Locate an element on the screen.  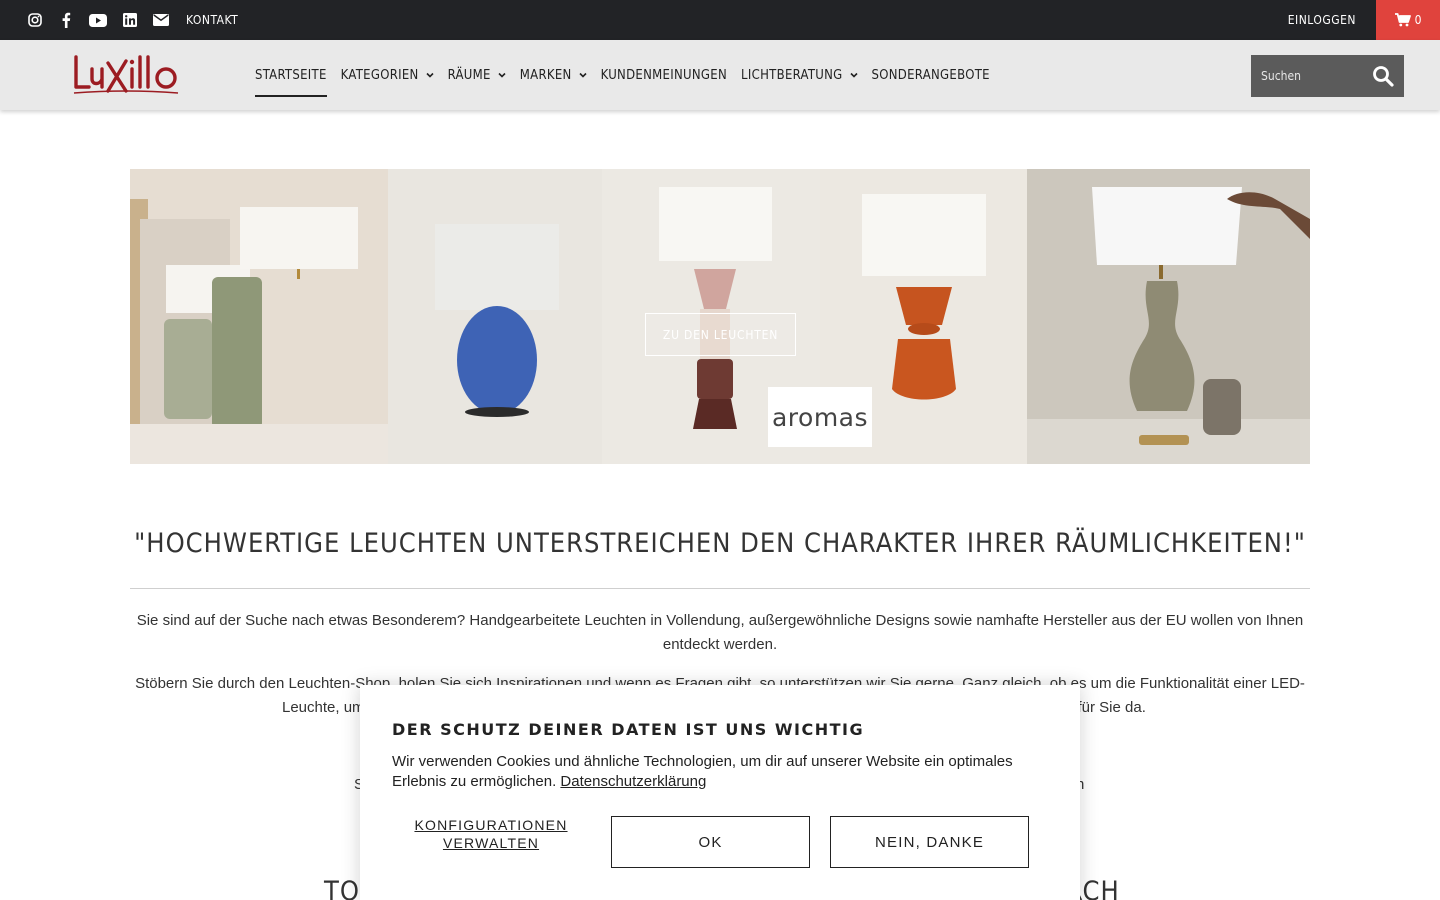
divider is located at coordinates (720, 588).